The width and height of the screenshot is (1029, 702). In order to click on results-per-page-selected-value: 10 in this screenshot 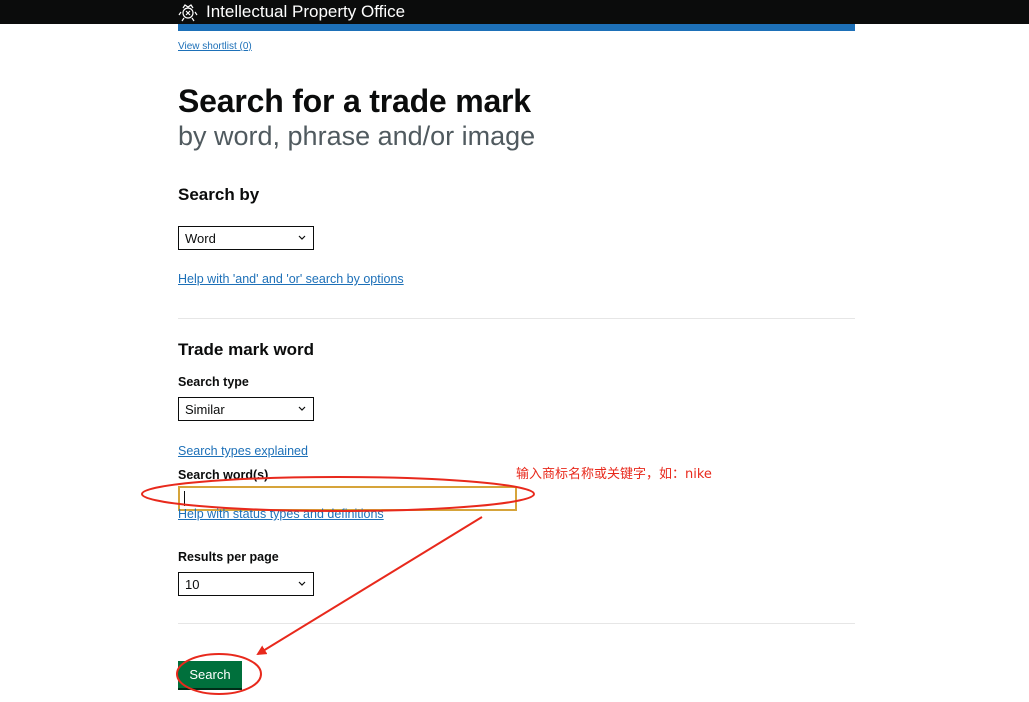, I will do `click(192, 584)`.